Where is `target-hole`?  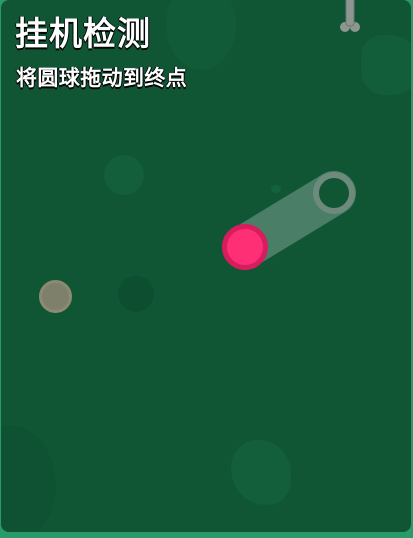
target-hole is located at coordinates (334, 193).